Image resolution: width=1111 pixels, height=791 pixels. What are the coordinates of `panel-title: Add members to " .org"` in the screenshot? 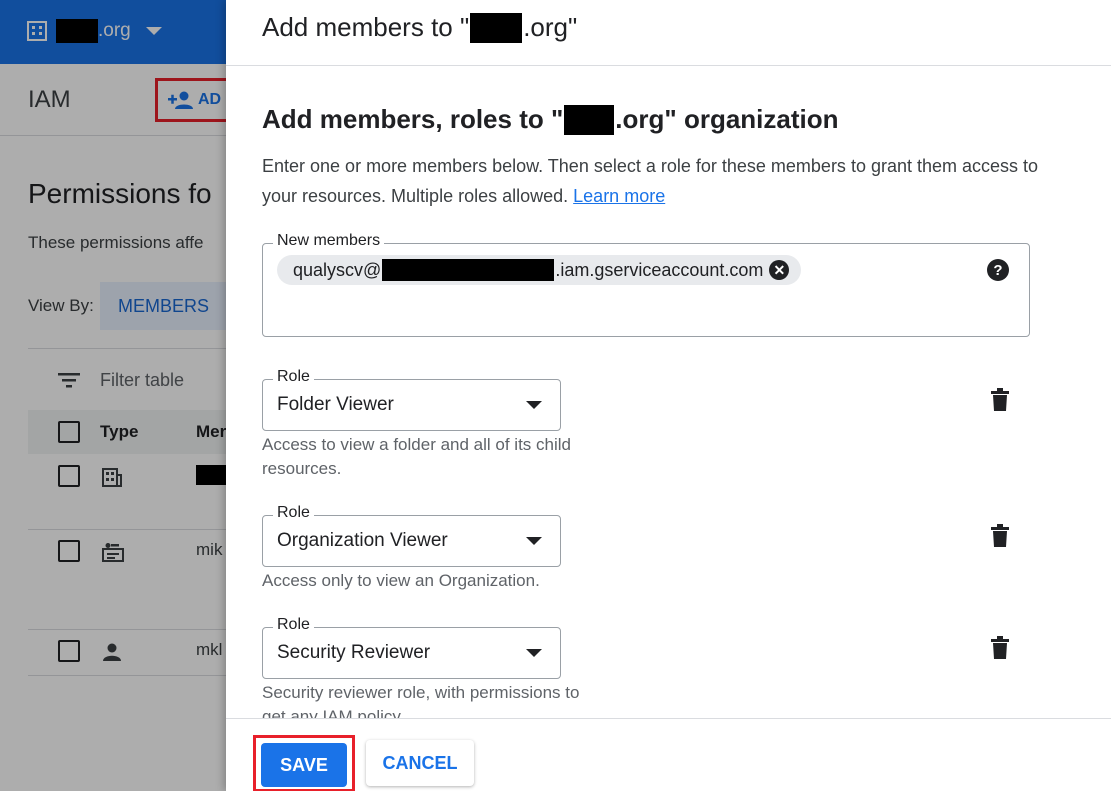 It's located at (419, 27).